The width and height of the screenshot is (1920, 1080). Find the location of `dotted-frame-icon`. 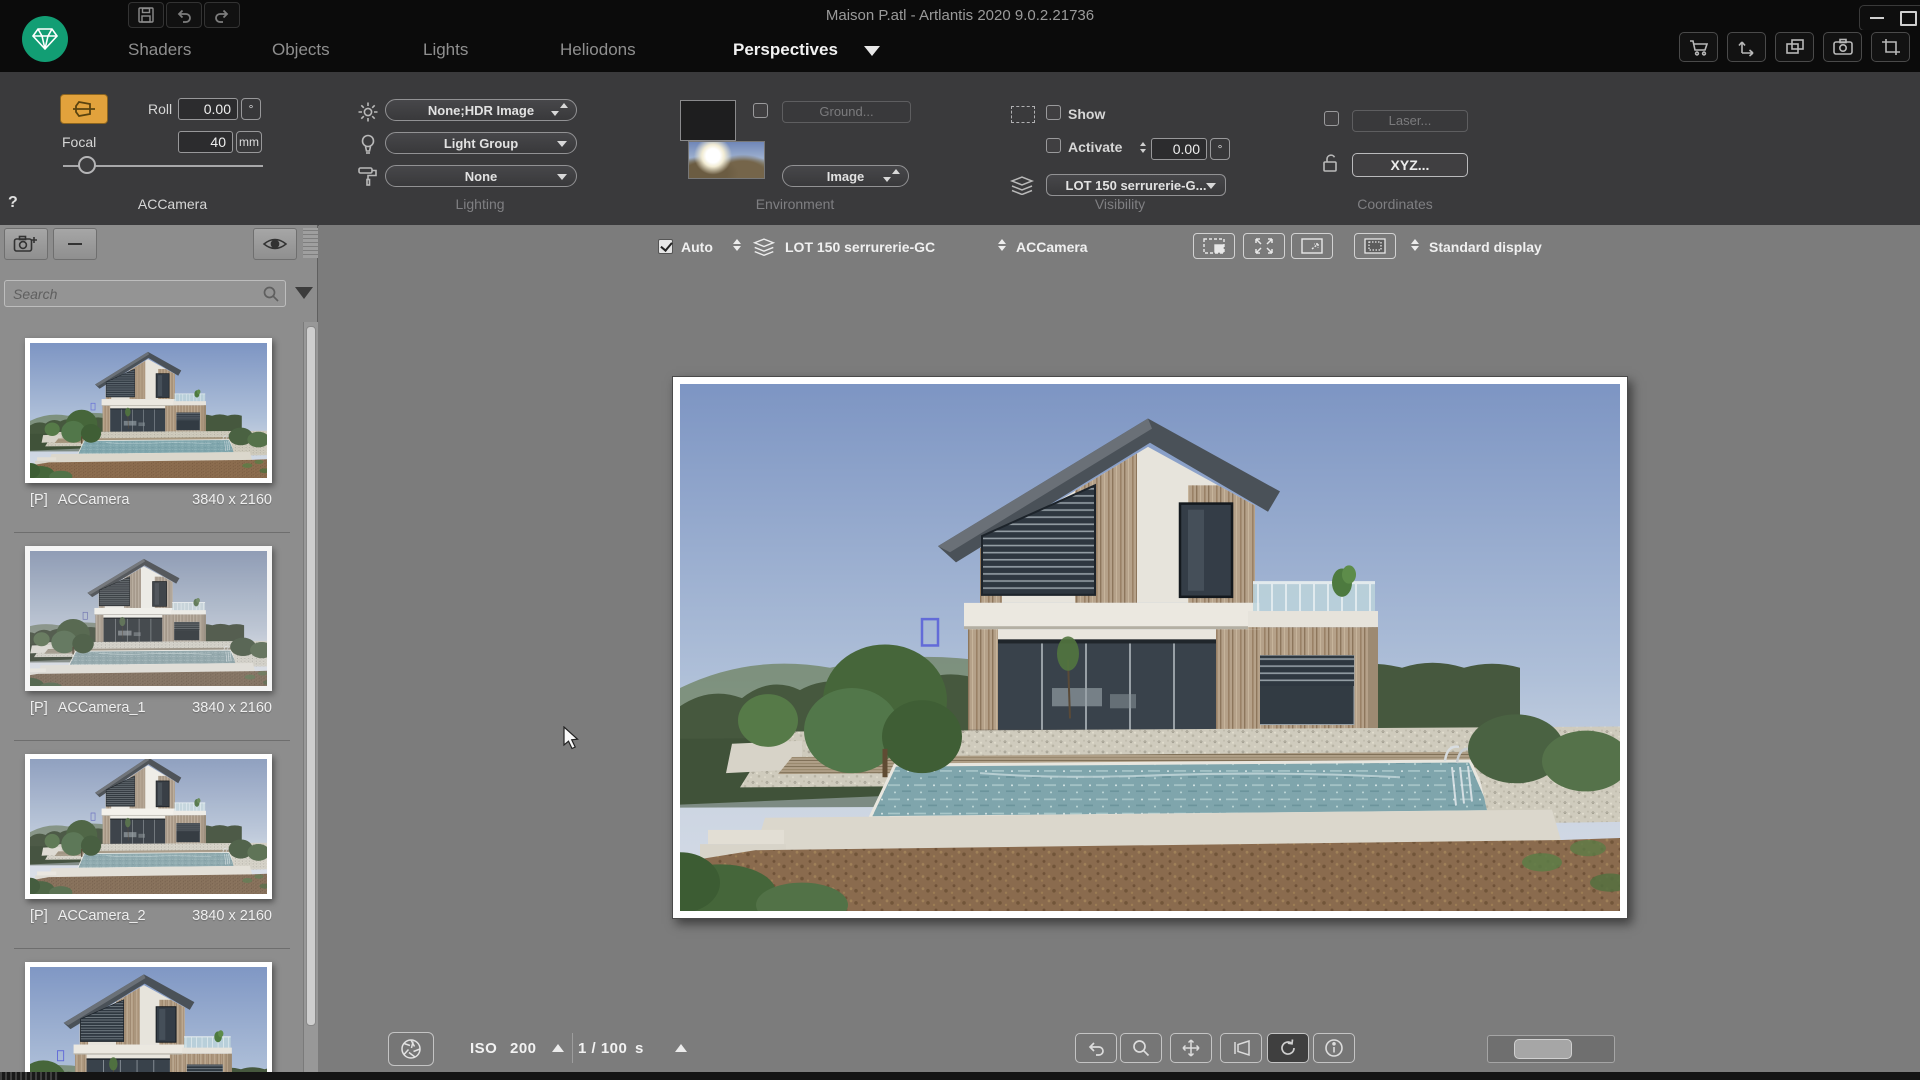

dotted-frame-icon is located at coordinates (1375, 246).